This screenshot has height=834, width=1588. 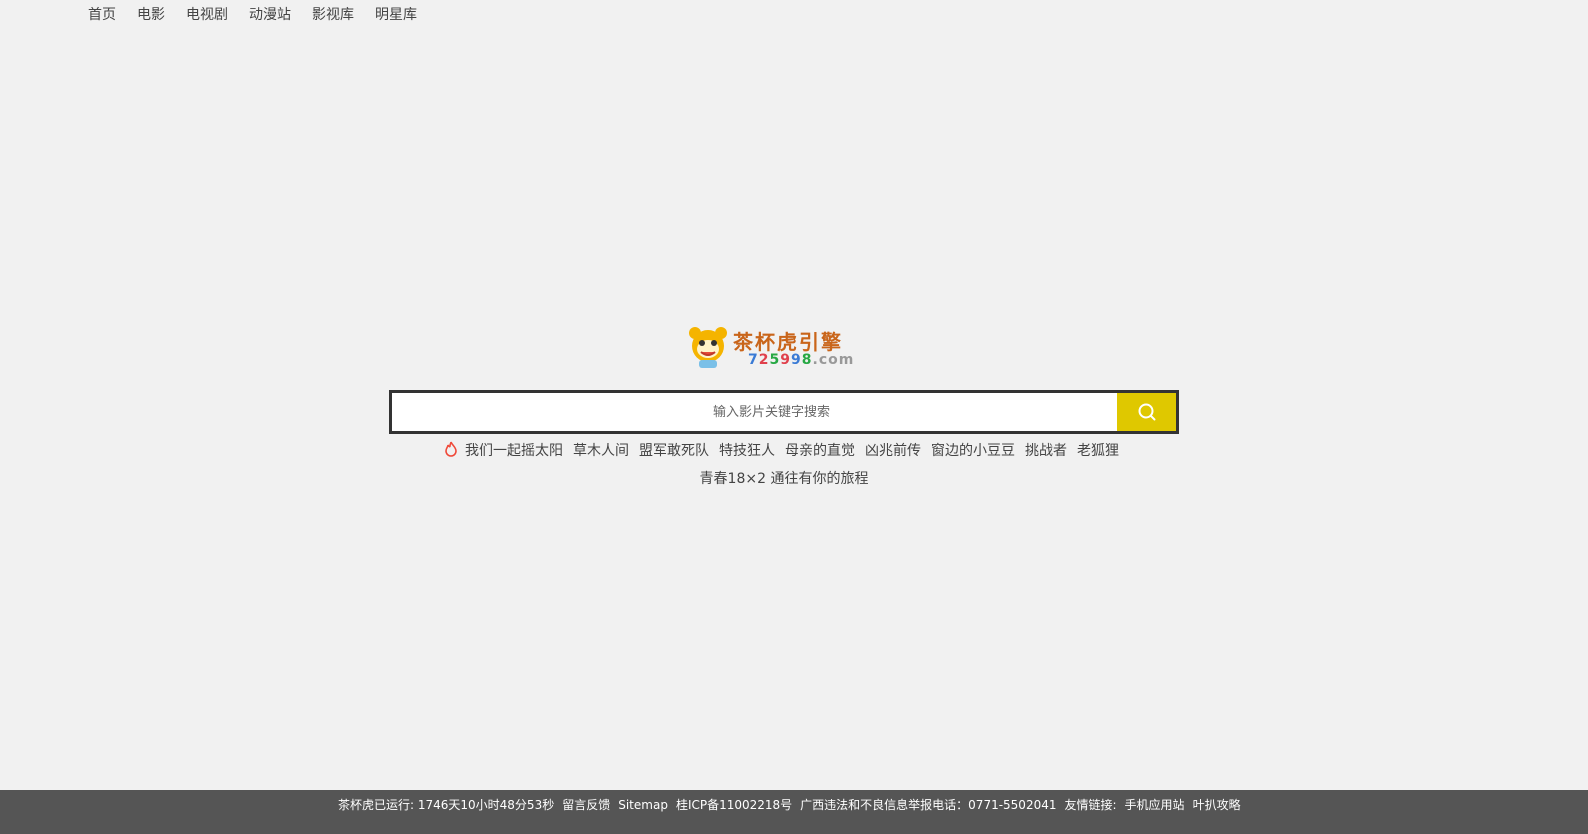 I want to click on hot-word-item: 特技狂人, so click(x=747, y=451).